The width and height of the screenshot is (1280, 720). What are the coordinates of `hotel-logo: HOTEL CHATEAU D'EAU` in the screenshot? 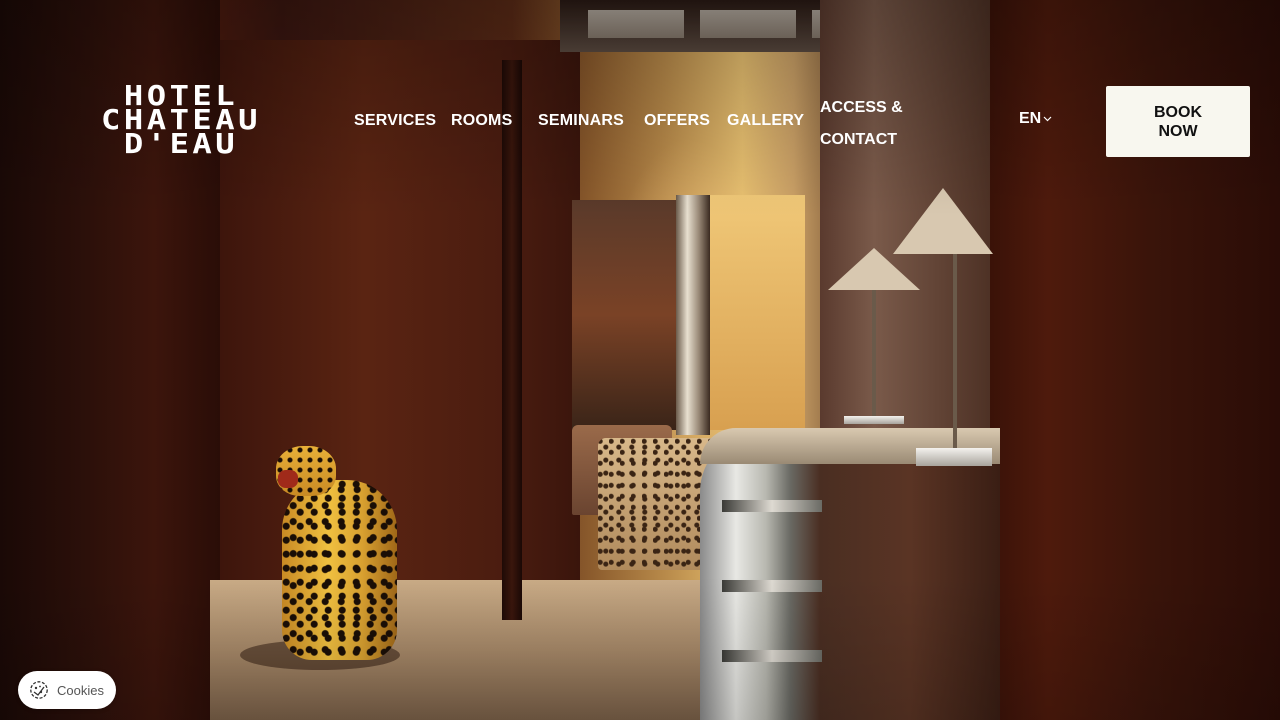 It's located at (181, 121).